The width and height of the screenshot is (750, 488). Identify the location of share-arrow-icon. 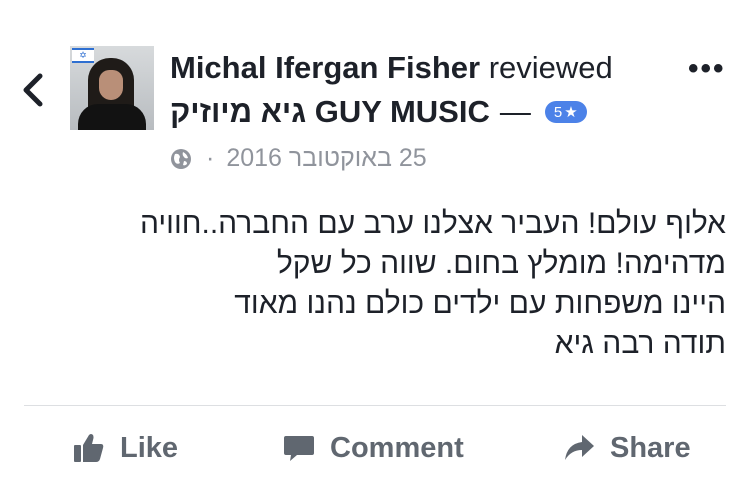
(579, 447).